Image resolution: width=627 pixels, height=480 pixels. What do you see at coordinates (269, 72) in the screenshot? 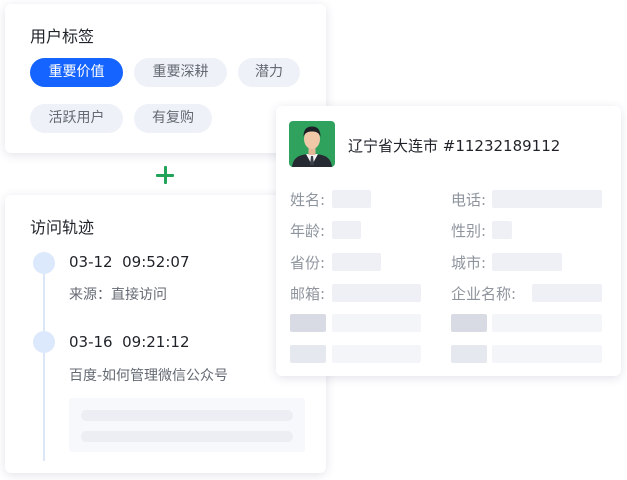
I see `tag-potential: 潜力` at bounding box center [269, 72].